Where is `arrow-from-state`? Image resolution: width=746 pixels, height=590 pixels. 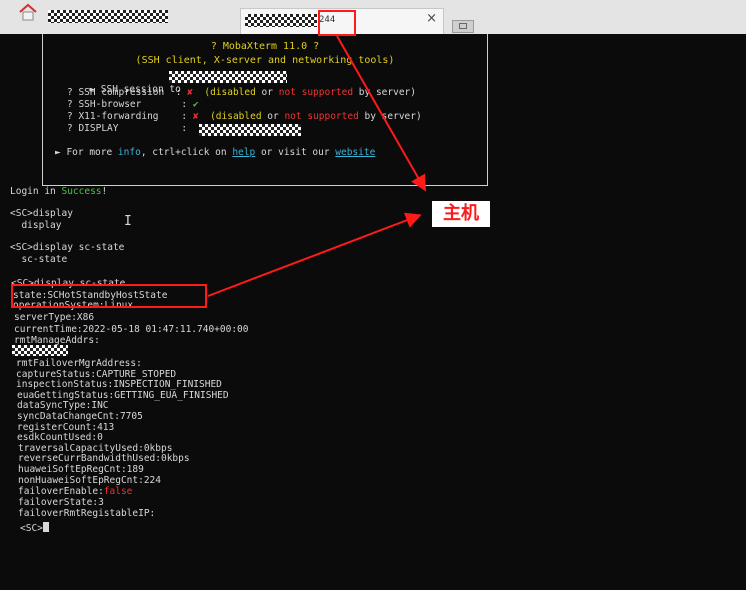 arrow-from-state is located at coordinates (314, 254).